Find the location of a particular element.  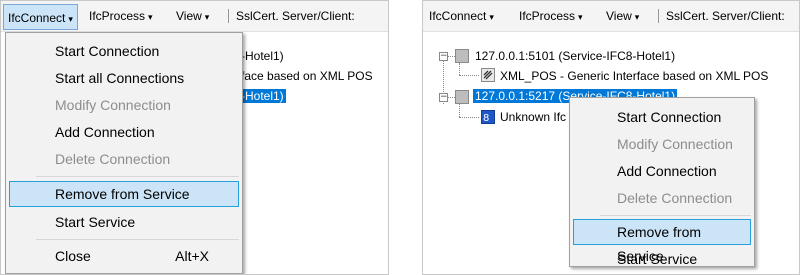

right-menu-view: View ▾ is located at coordinates (622, 16).